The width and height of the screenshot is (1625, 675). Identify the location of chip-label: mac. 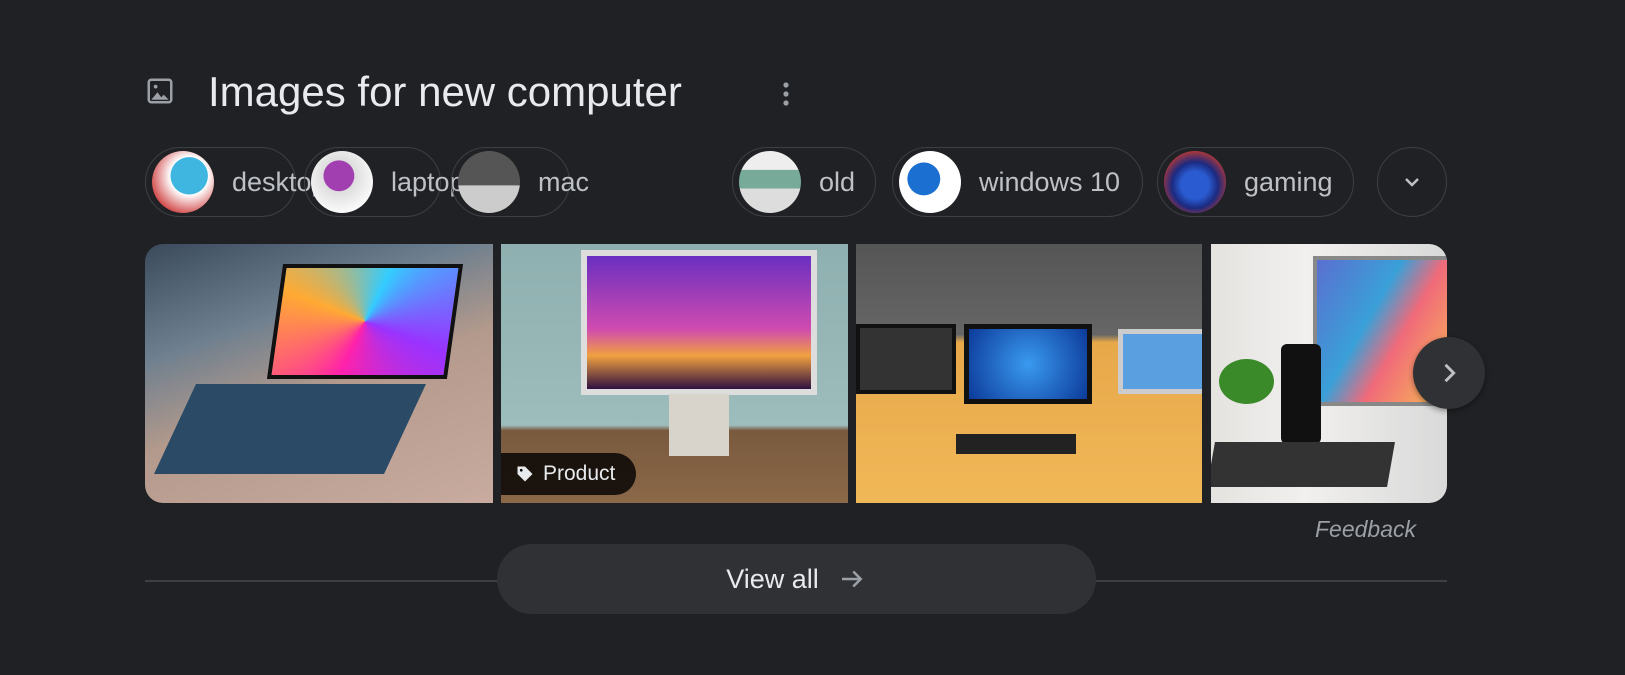
(564, 181).